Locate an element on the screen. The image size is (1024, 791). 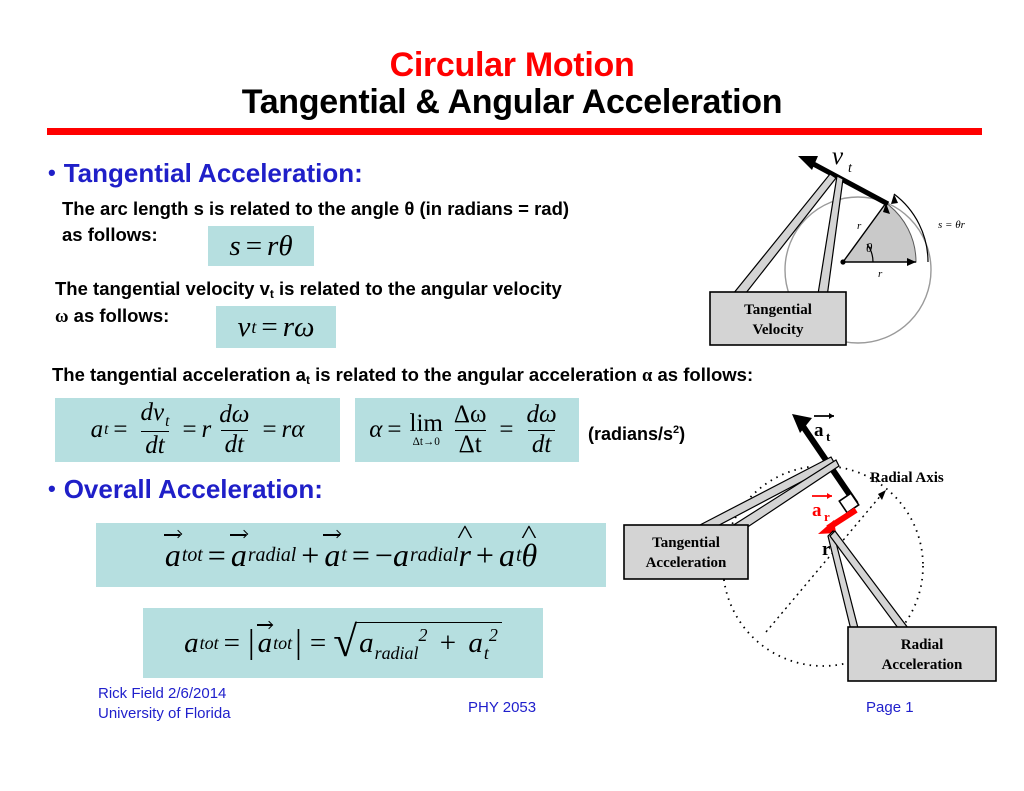
paragraph-tv-rest: as follows: is located at coordinates (119, 315).